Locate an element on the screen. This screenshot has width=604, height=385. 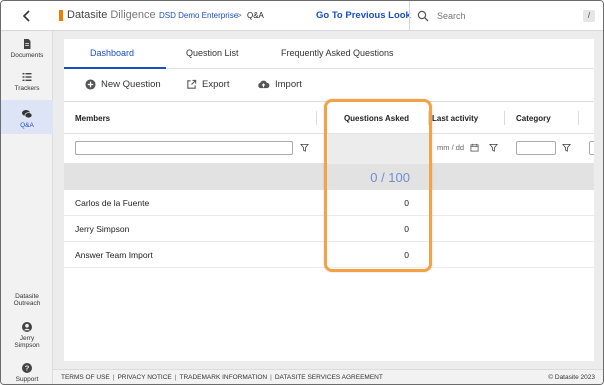
category-filter-input is located at coordinates (536, 148).